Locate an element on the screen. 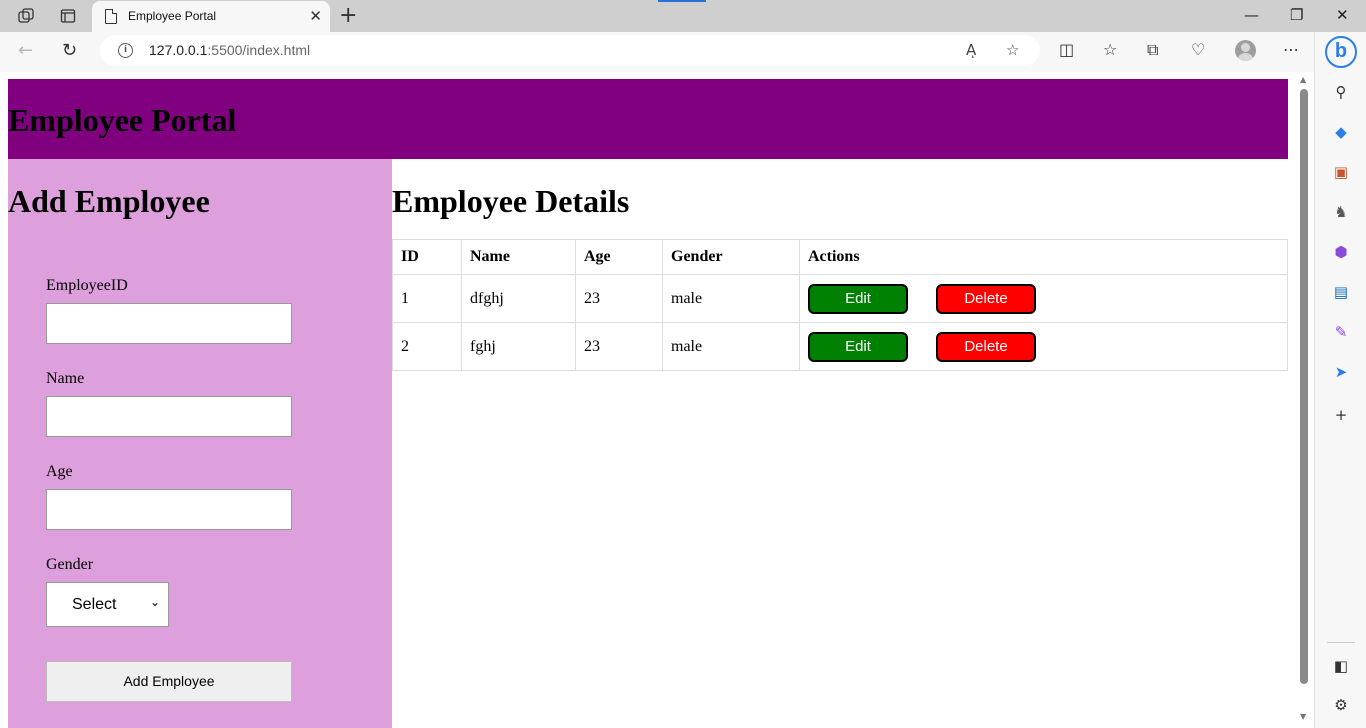 The width and height of the screenshot is (1366, 728). browser-tab-active: Employee Portal ✕ is located at coordinates (211, 16).